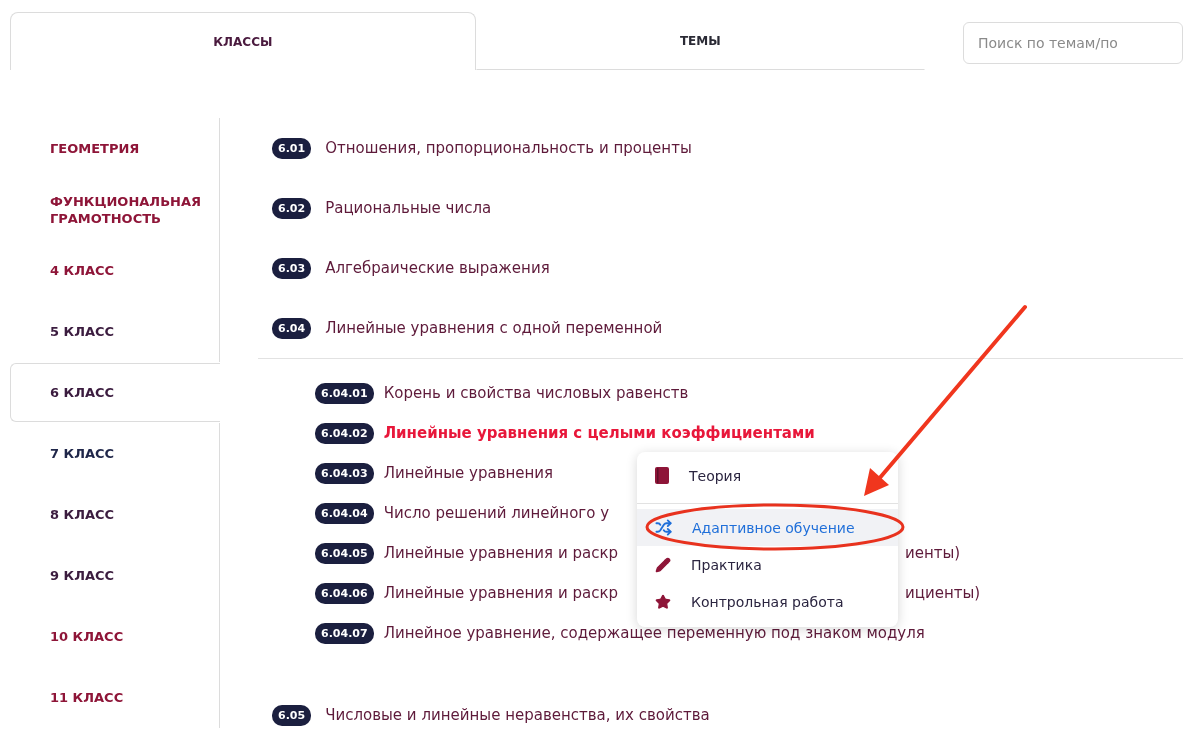 The height and width of the screenshot is (747, 1183). Describe the element at coordinates (494, 328) in the screenshot. I see `topic-link: Линейные уравнения с одной переменной` at that location.